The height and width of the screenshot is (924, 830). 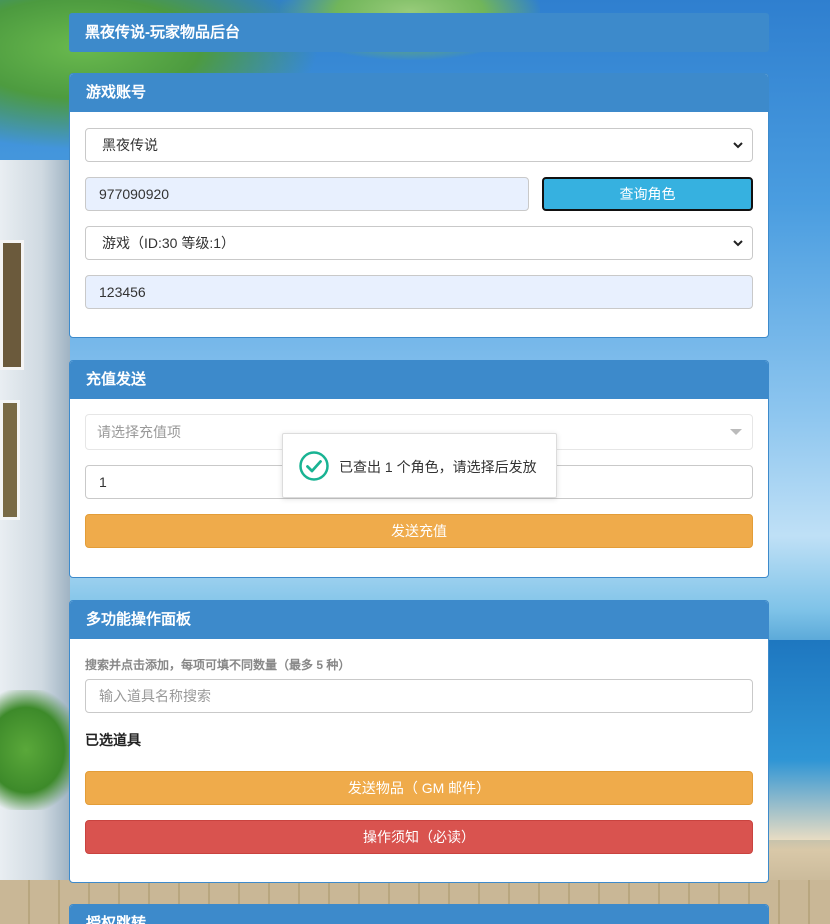 I want to click on recharge-panel-heading: 充值发送, so click(x=419, y=380).